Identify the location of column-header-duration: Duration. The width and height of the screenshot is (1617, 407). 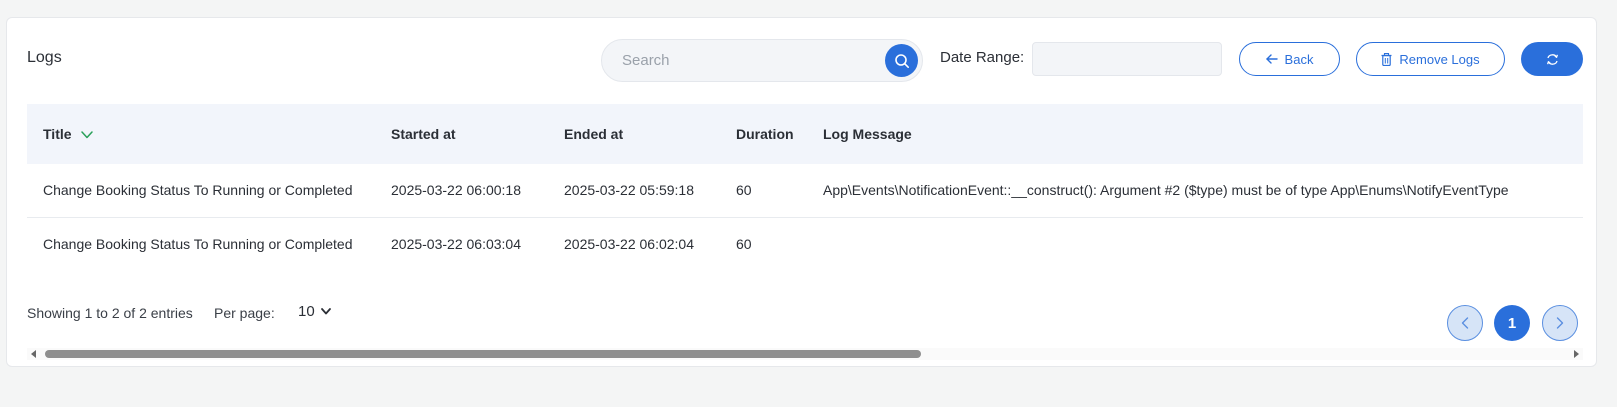
(763, 134).